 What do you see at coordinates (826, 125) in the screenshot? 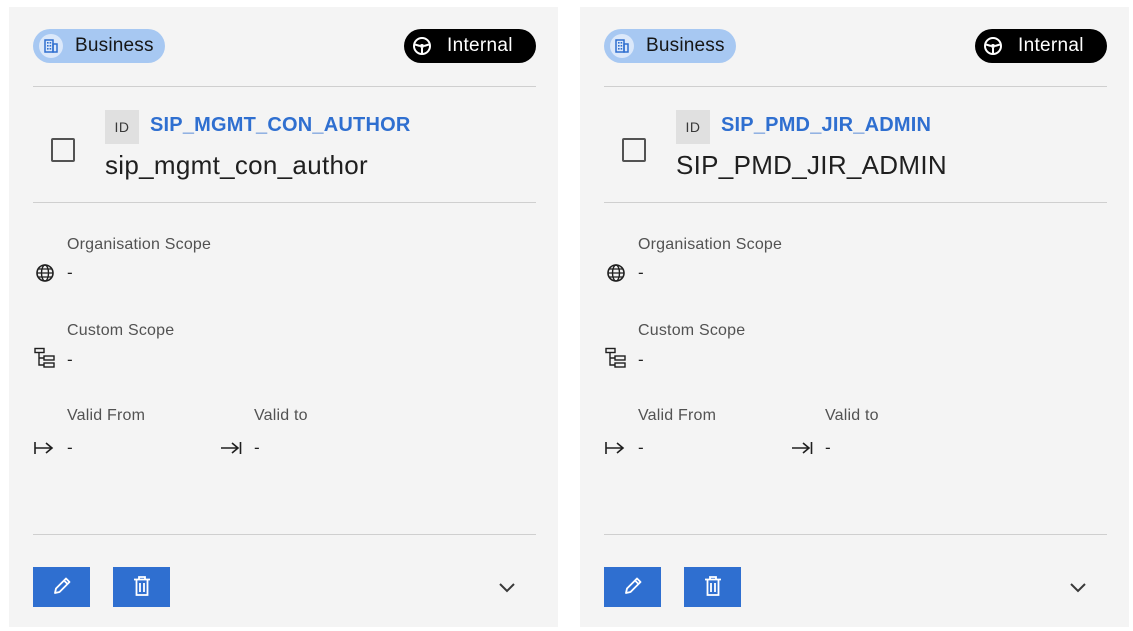
I see `role-id-link: SIP_PMD_JIR_ADMIN` at bounding box center [826, 125].